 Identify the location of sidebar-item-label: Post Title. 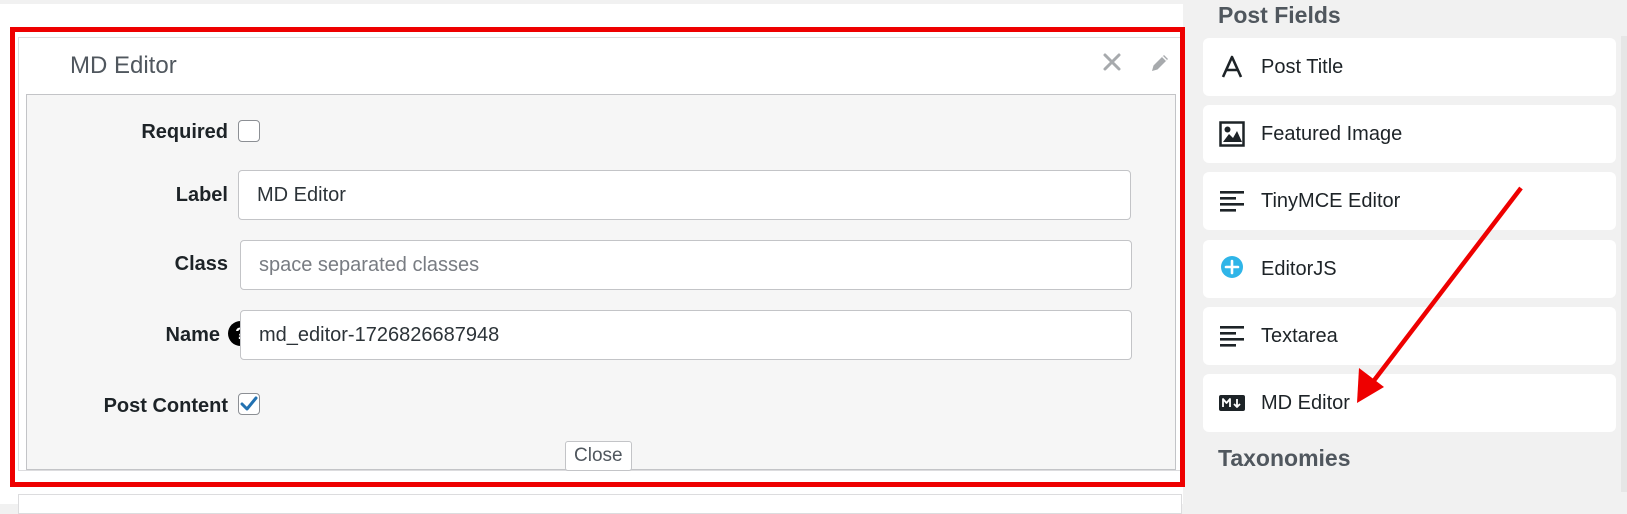
(1302, 67).